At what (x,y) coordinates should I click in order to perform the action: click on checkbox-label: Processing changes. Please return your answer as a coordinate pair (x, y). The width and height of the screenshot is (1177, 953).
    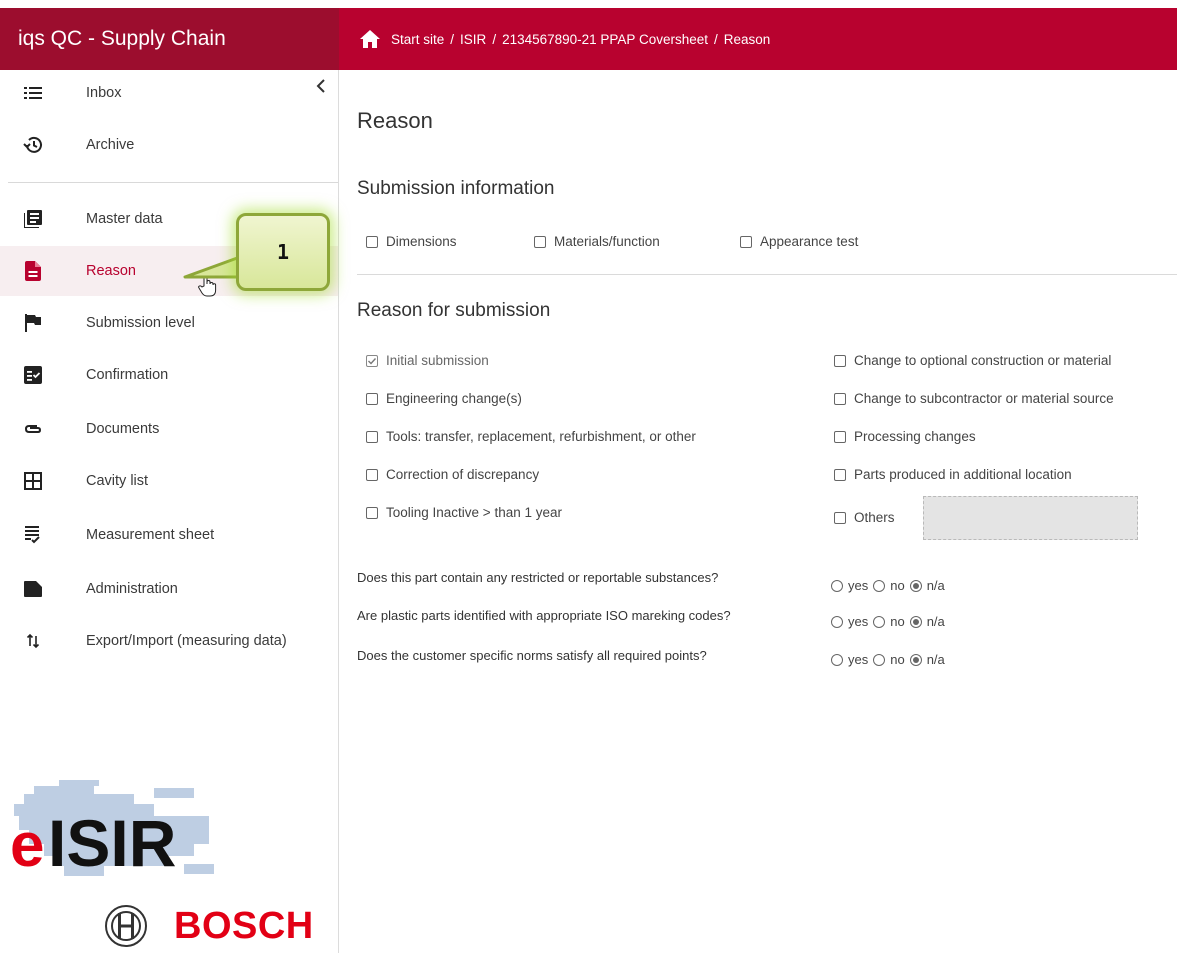
    Looking at the image, I should click on (915, 436).